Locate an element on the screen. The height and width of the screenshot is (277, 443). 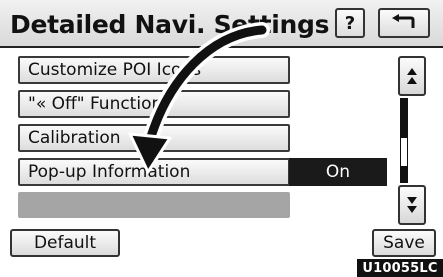
back-arrow-icon is located at coordinates (403, 21).